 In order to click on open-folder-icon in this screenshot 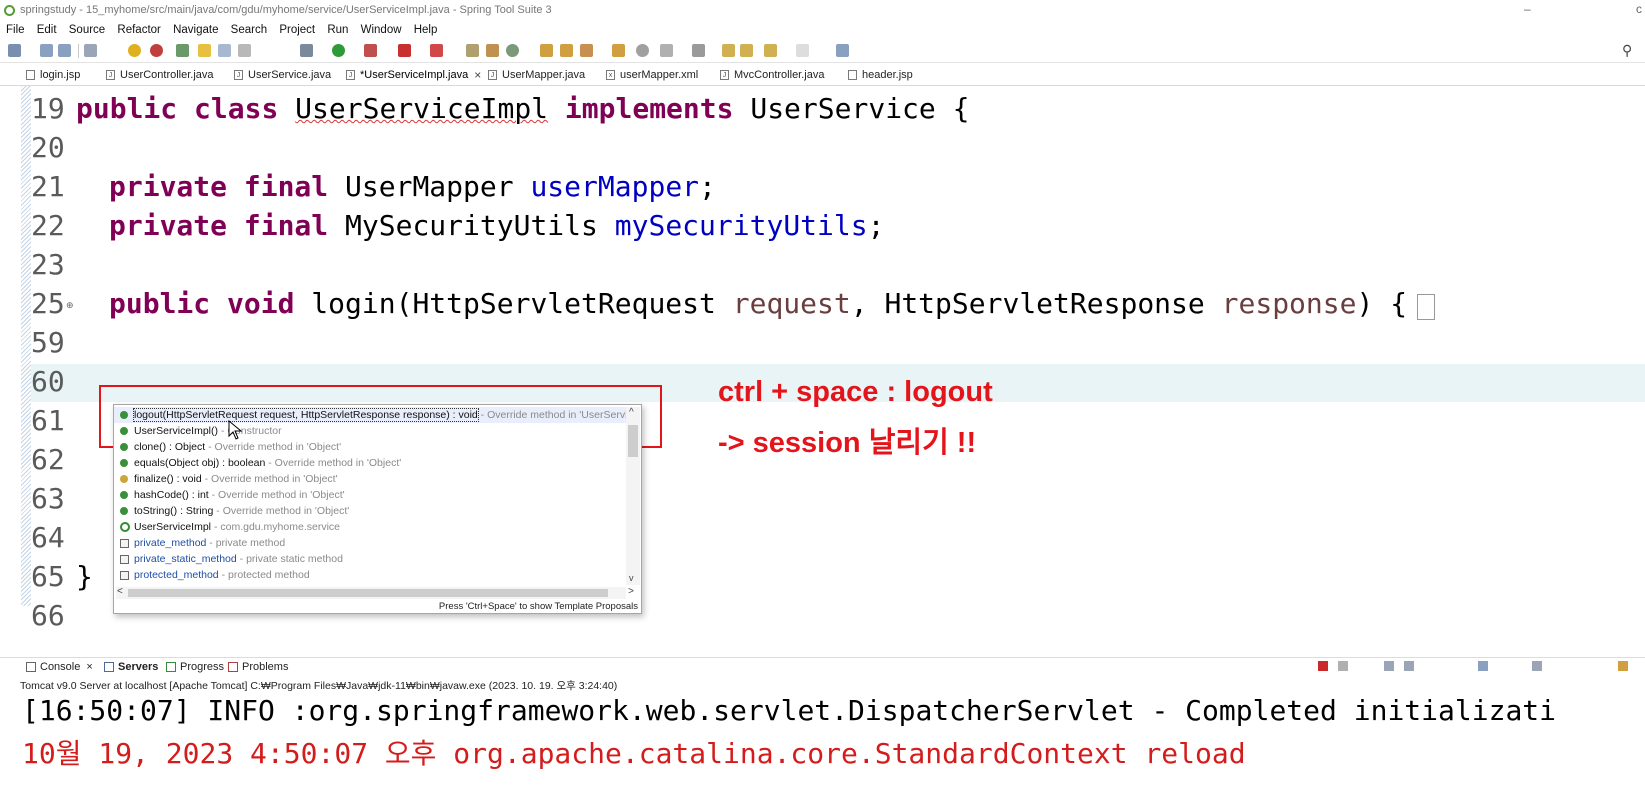, I will do `click(566, 50)`.